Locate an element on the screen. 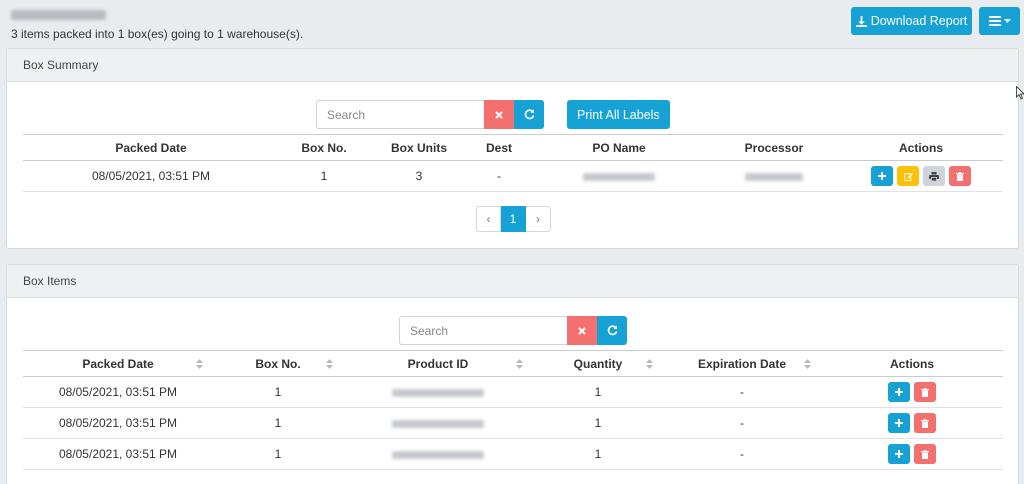 The width and height of the screenshot is (1024, 484). col-product-id-label: Product ID is located at coordinates (438, 363).